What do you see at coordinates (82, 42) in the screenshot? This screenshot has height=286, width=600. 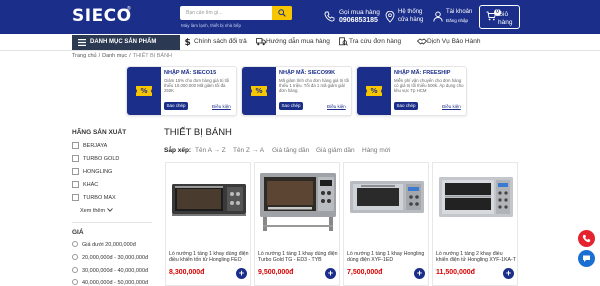 I see `hamburger-icon` at bounding box center [82, 42].